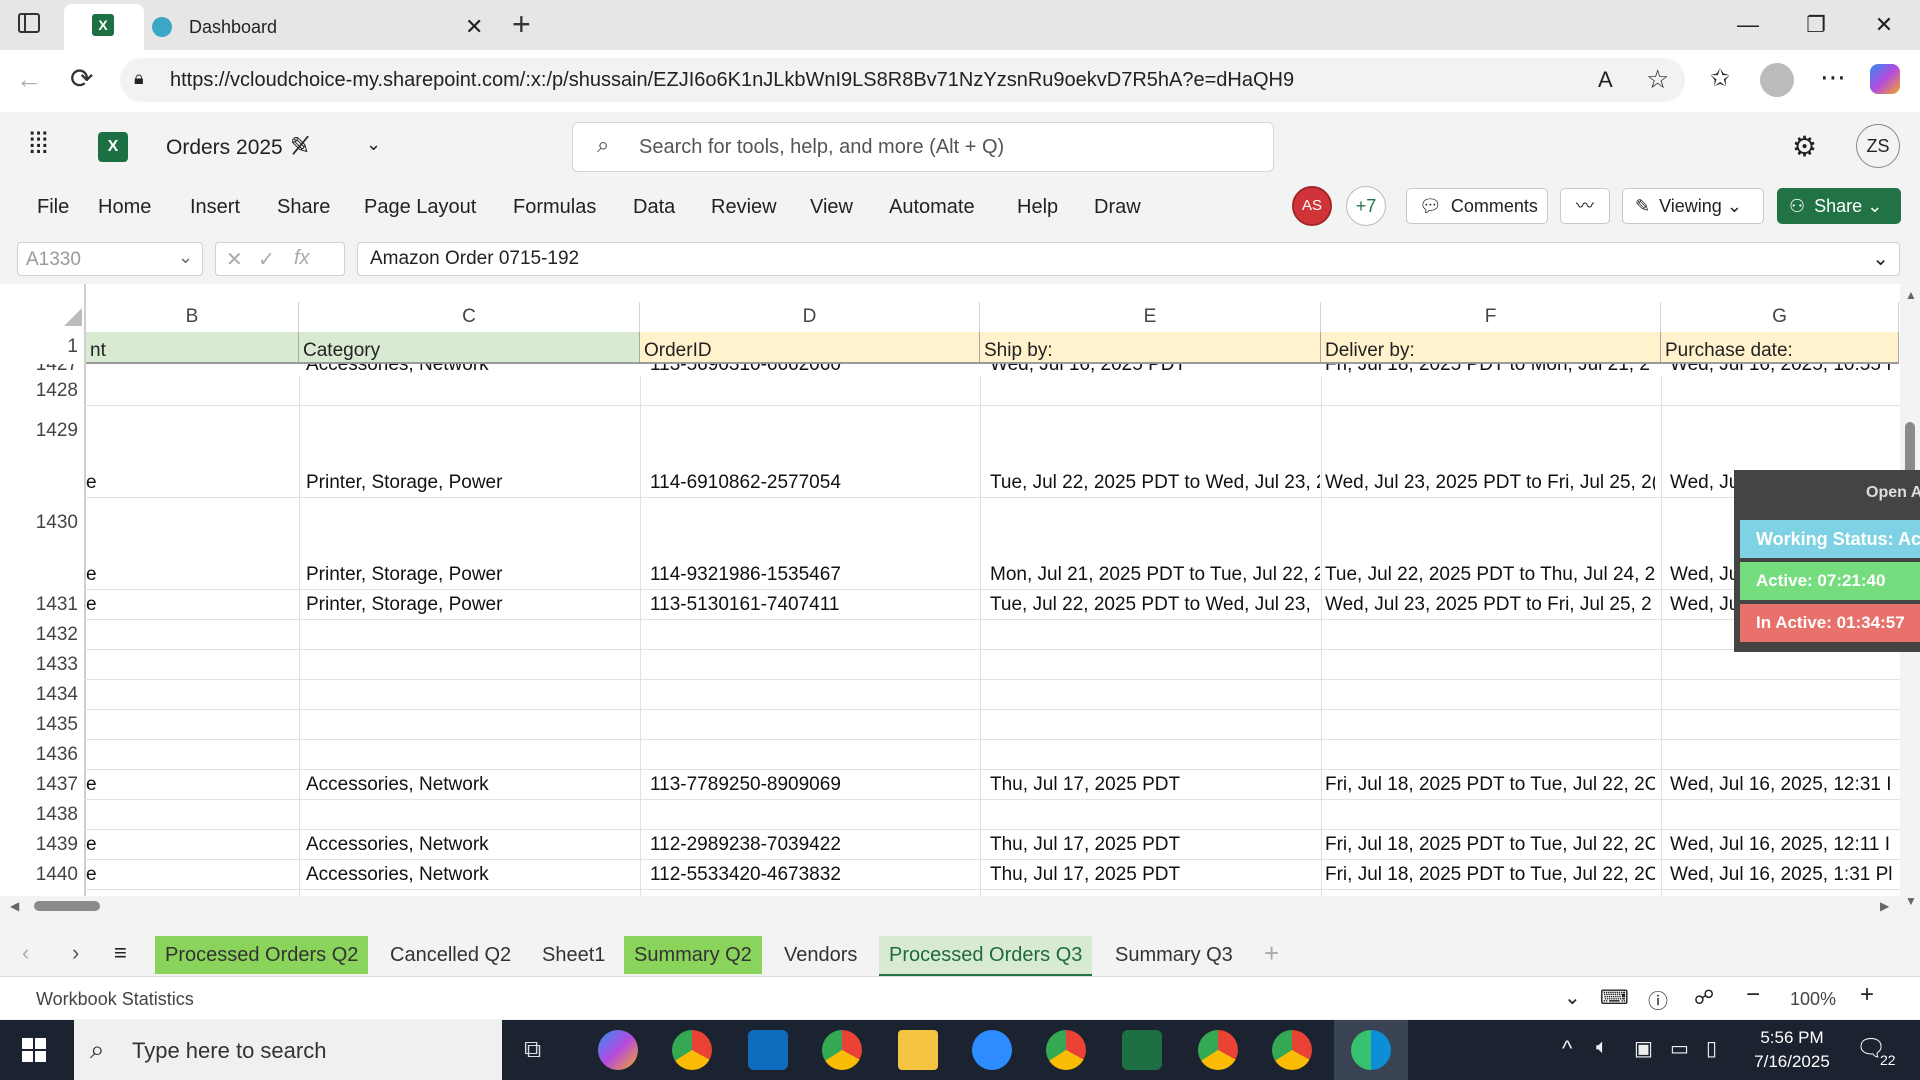 The width and height of the screenshot is (1920, 1080). I want to click on cell: Tue, Jul 22, 2025 PDT to Thu, Jul 24, 2(, so click(1490, 575).